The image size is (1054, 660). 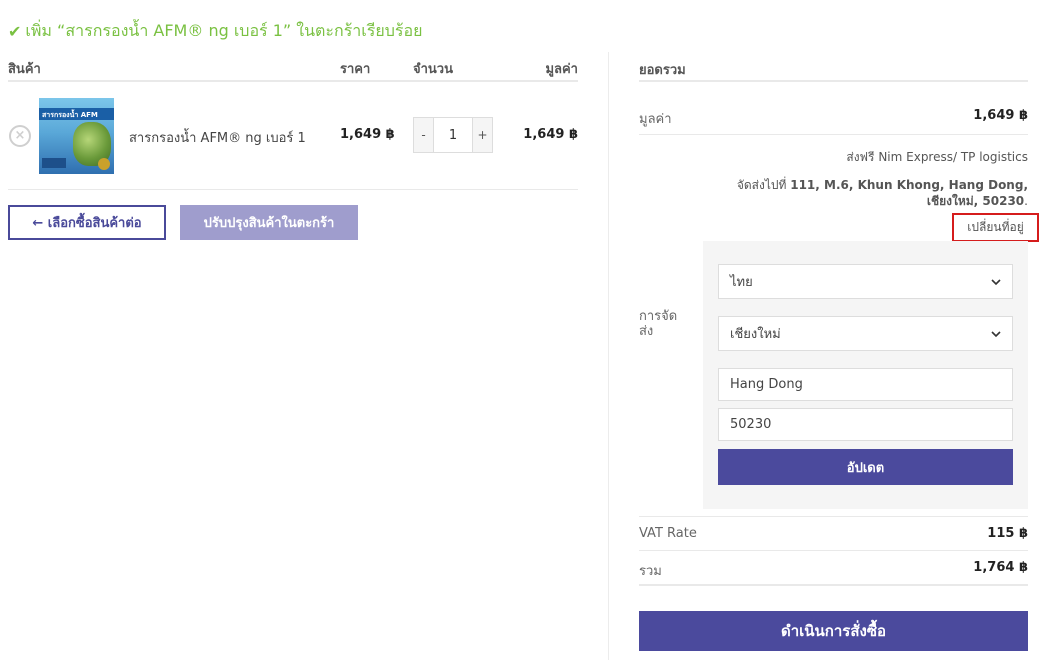 I want to click on order-total-value: 1,764 ฿, so click(x=1000, y=567).